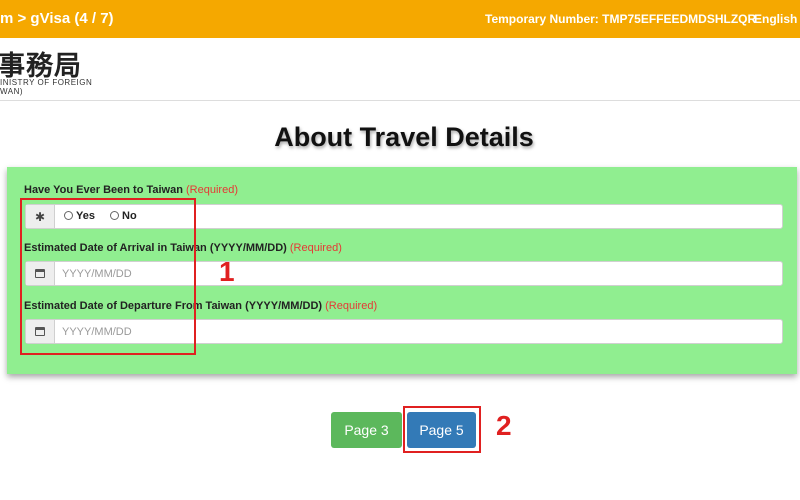 The width and height of the screenshot is (800, 500). Describe the element at coordinates (504, 425) in the screenshot. I see `annotation-number-2: 2` at that location.